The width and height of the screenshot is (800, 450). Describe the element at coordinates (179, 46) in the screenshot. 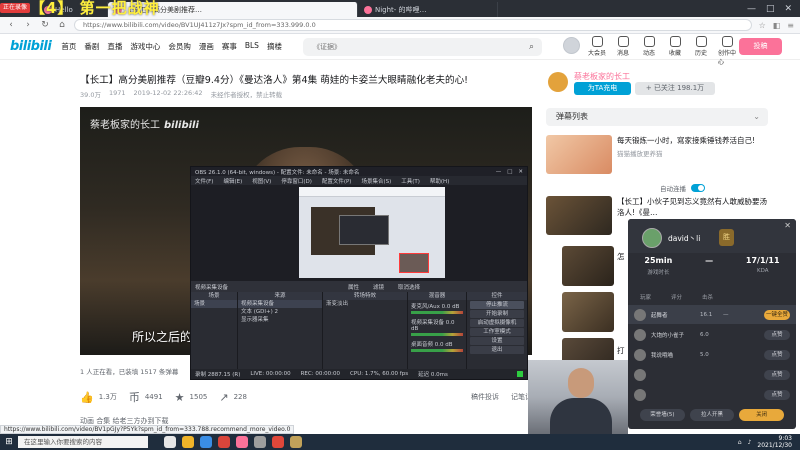

I see `nav-shop: 会员购` at that location.